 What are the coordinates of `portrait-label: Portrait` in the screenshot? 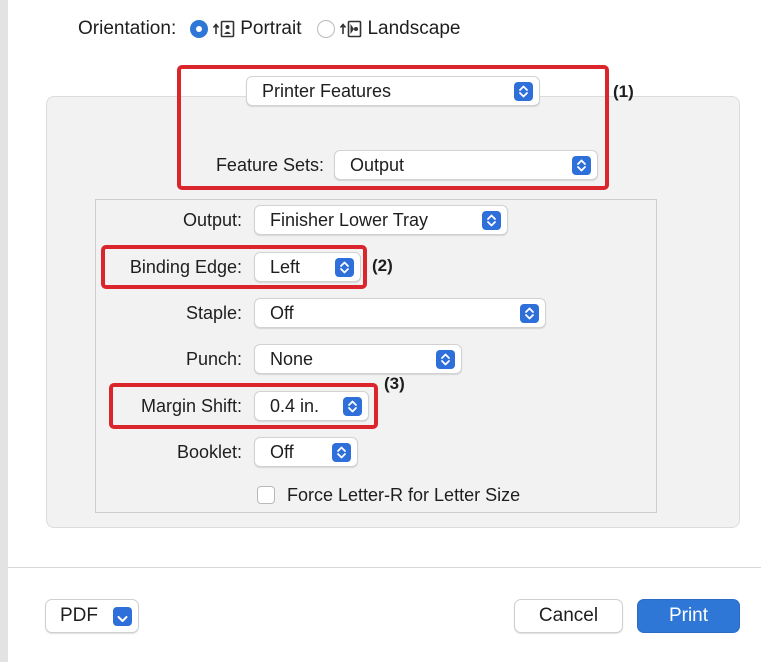 It's located at (270, 29).